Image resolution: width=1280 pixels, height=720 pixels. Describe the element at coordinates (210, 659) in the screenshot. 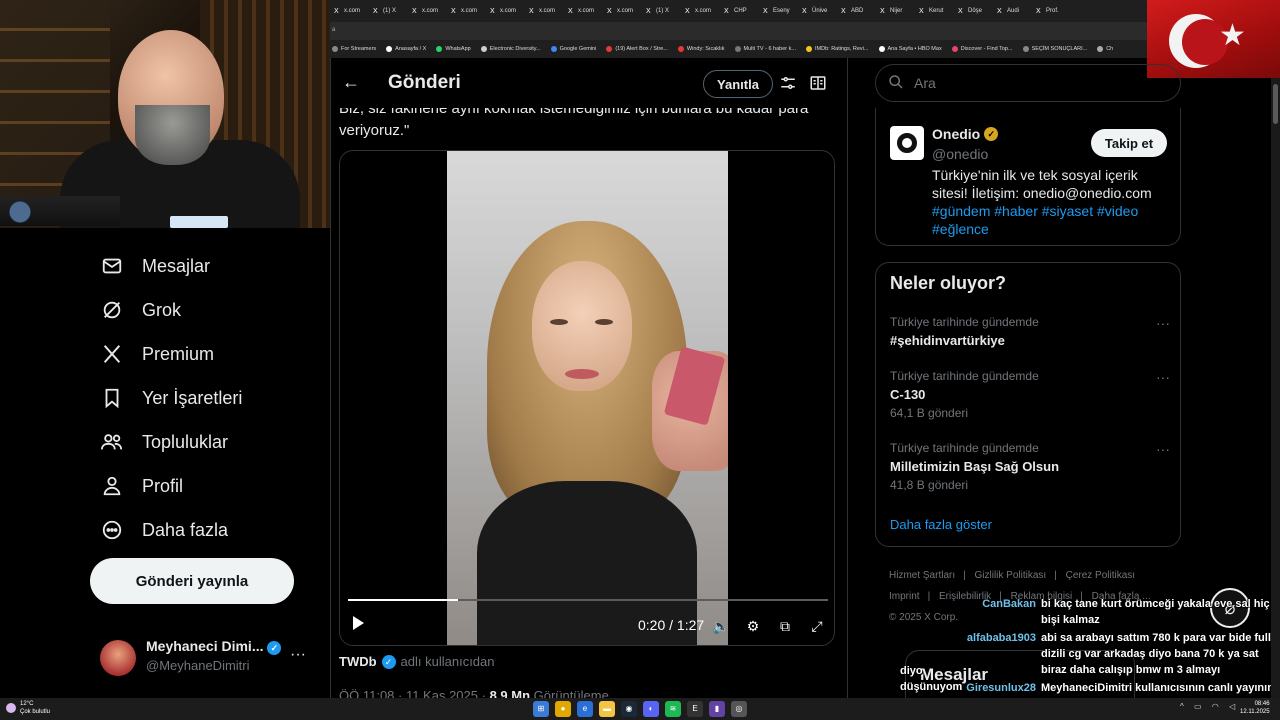

I see `account-switcher: Meyhaneci Dimi... ✓ @MeyhaneDimitri ···` at that location.